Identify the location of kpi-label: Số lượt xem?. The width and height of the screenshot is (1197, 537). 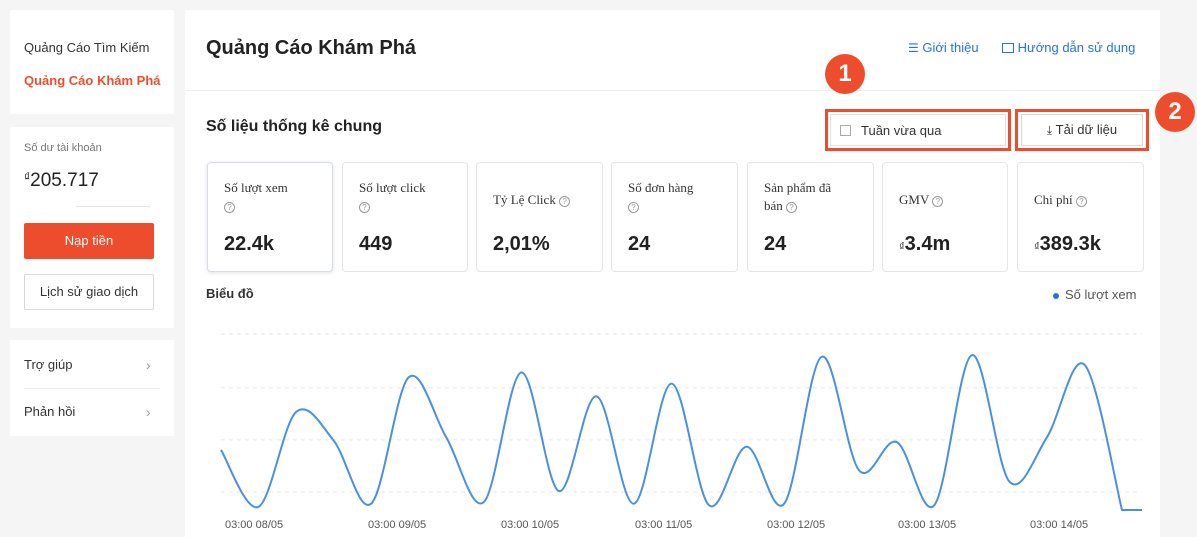
(256, 196).